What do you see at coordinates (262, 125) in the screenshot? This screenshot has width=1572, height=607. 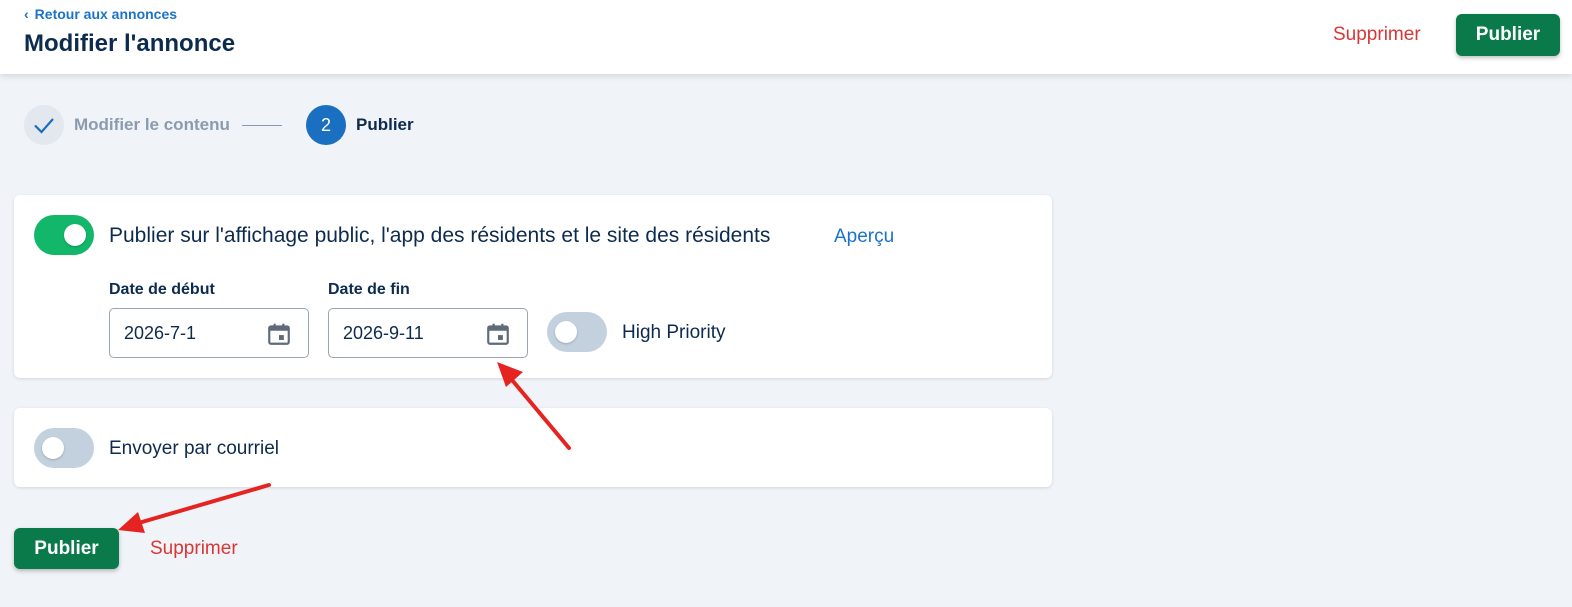 I see `stepper-connector` at bounding box center [262, 125].